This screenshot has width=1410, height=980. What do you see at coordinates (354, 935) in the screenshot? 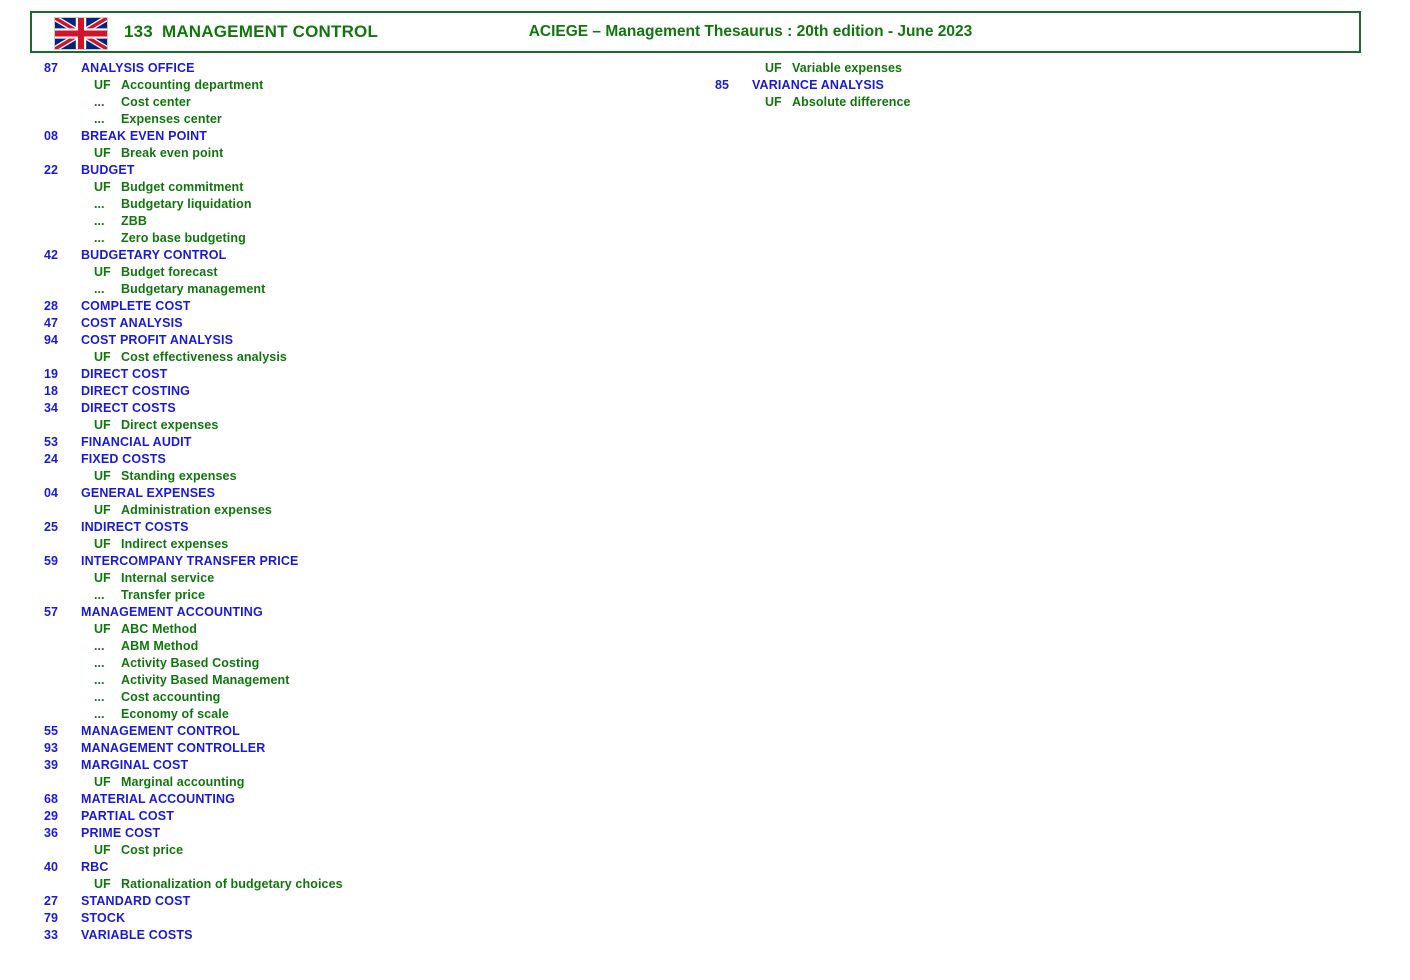
I see `descriptor-row: 33 VARIABLE COSTS` at bounding box center [354, 935].